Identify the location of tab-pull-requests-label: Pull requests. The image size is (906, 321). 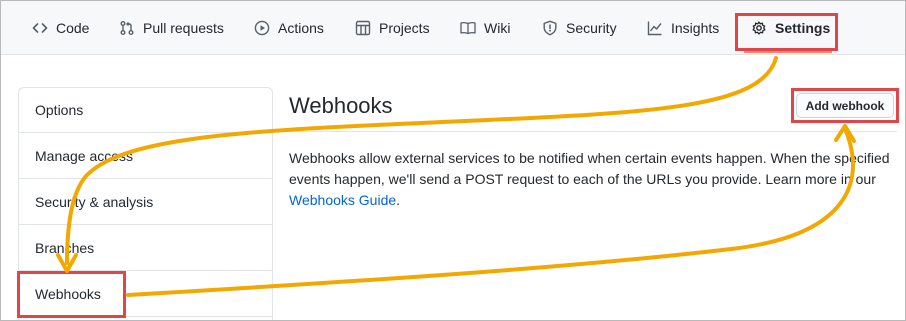
(183, 27).